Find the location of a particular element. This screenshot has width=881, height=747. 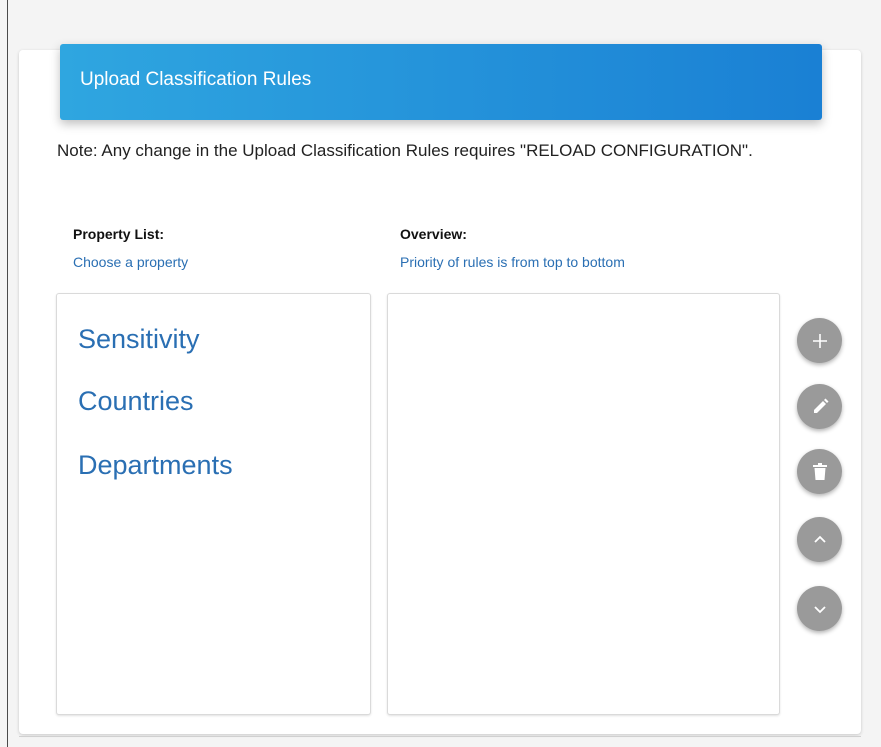

overview-title: Overview: is located at coordinates (433, 234).